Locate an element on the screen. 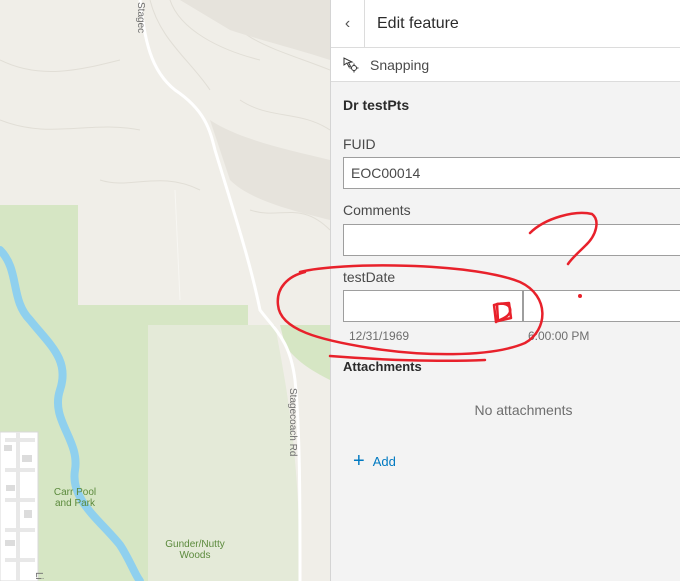 This screenshot has width=680, height=581. fuid-label: FUID is located at coordinates (359, 144).